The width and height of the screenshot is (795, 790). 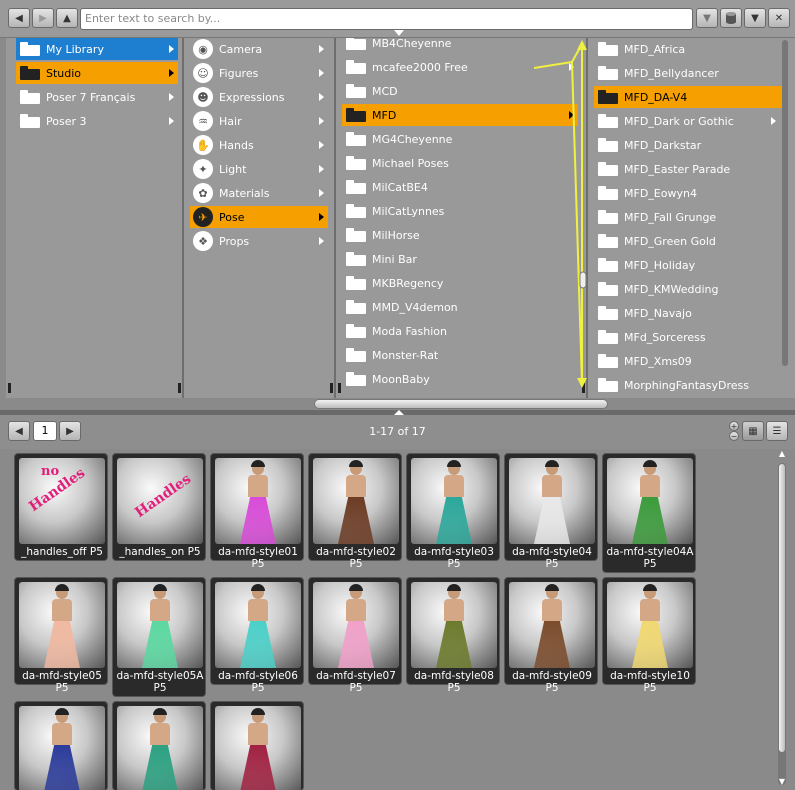 I want to click on grid-scrollbar, so click(x=782, y=624).